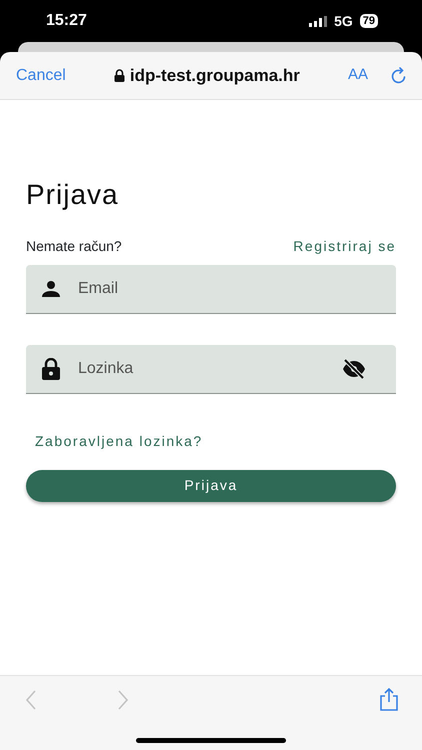 The height and width of the screenshot is (750, 422). What do you see at coordinates (201, 369) in the screenshot?
I see `password-input: Lozinka` at bounding box center [201, 369].